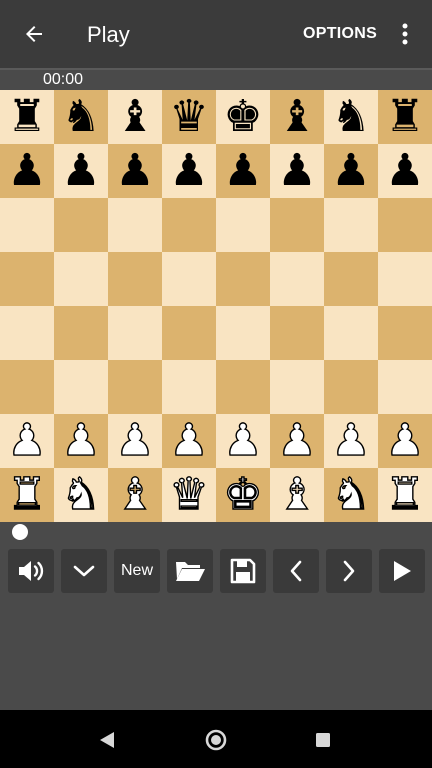 This screenshot has width=432, height=768. I want to click on square-d5, so click(189, 279).